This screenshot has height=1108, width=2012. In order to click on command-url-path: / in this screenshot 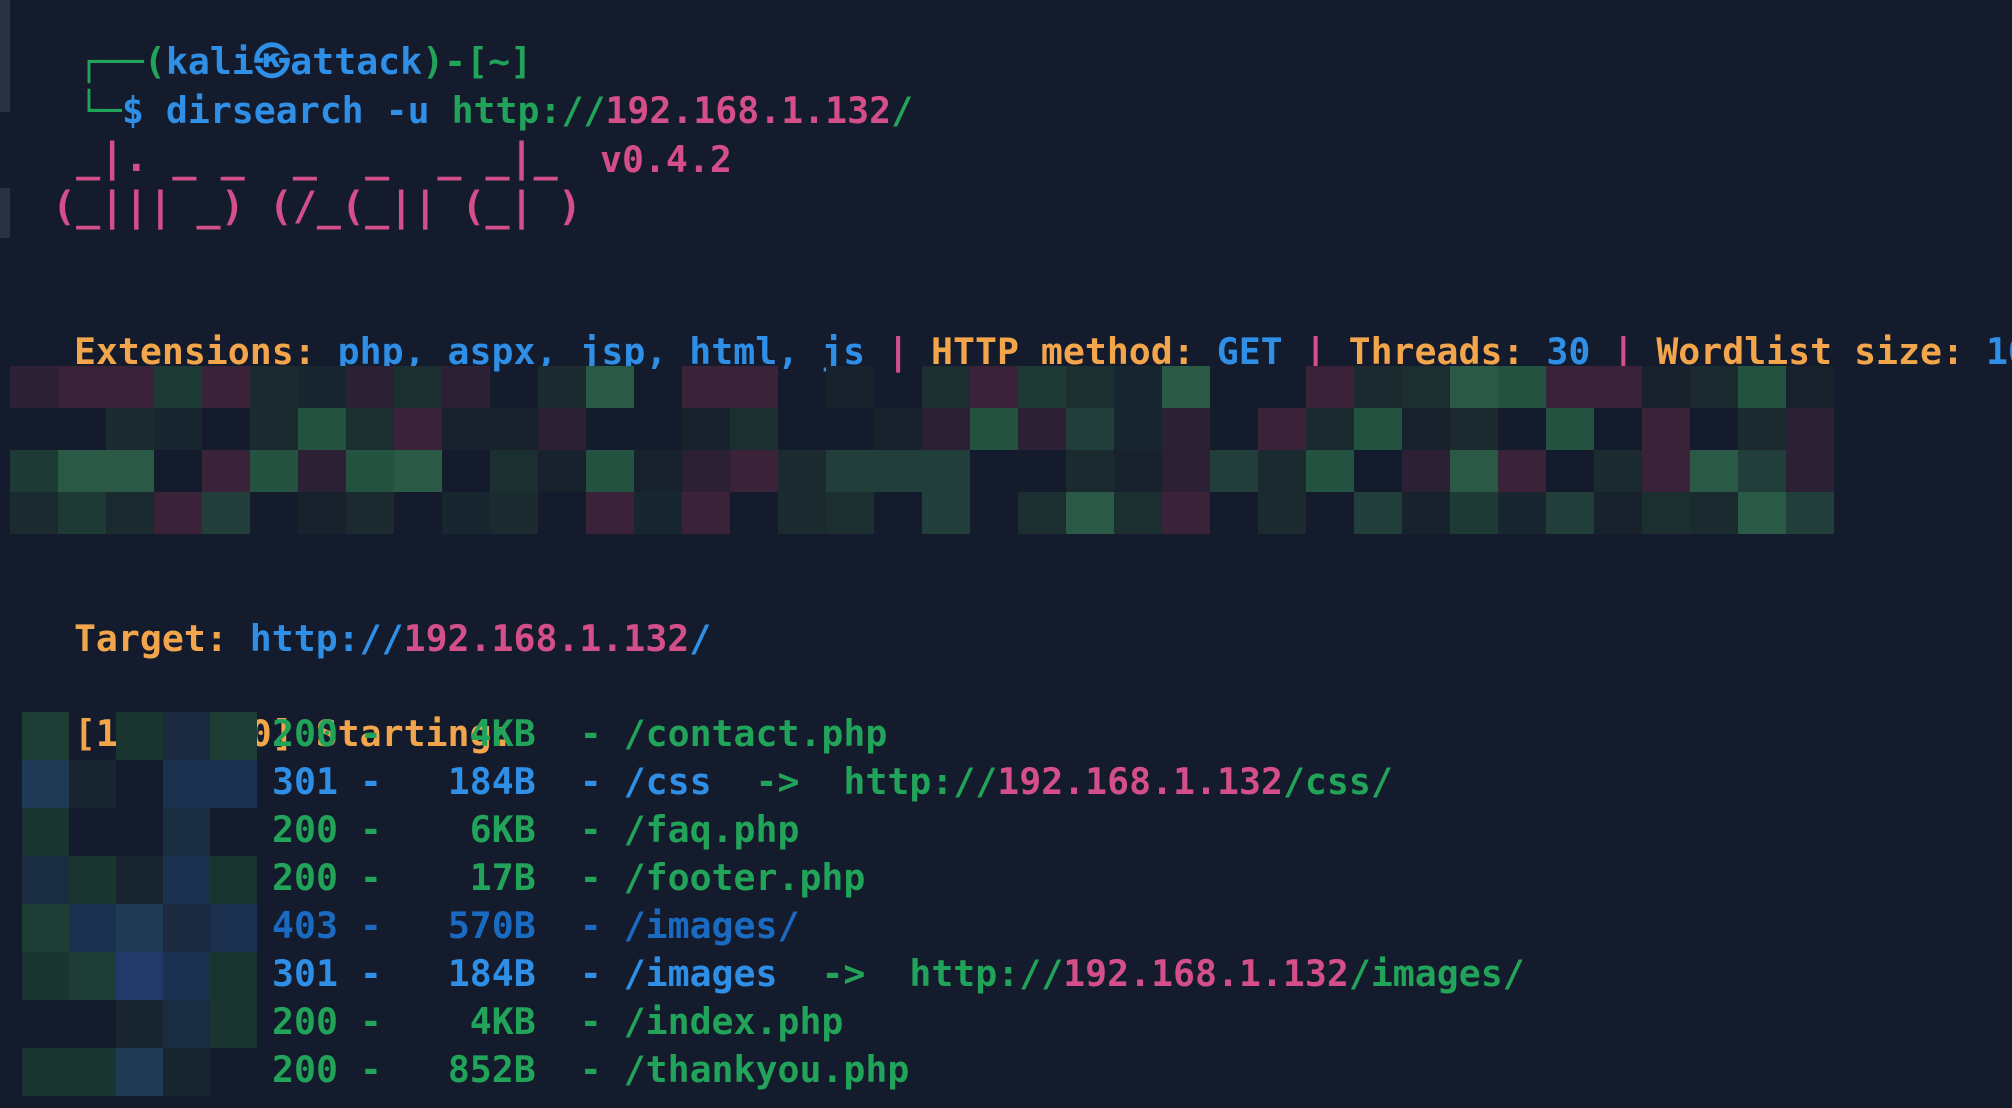, I will do `click(902, 110)`.